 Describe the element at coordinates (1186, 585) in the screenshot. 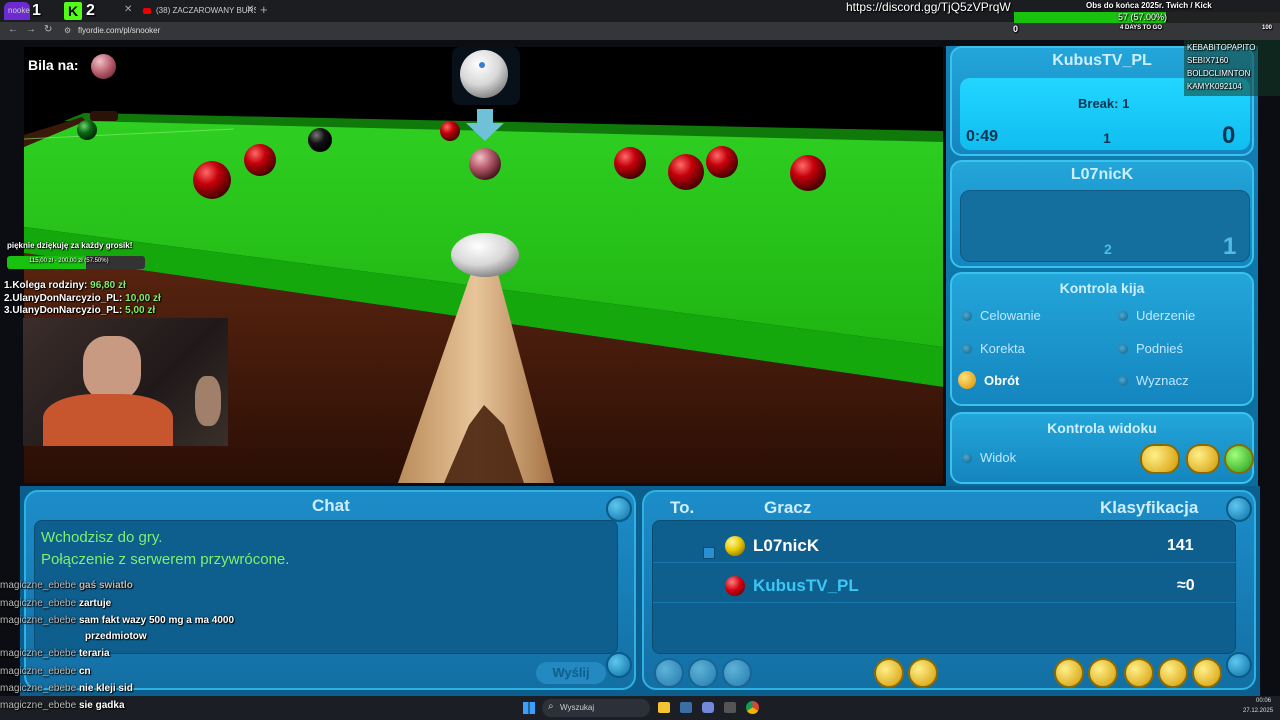

I see `player-rank: ≈0` at that location.